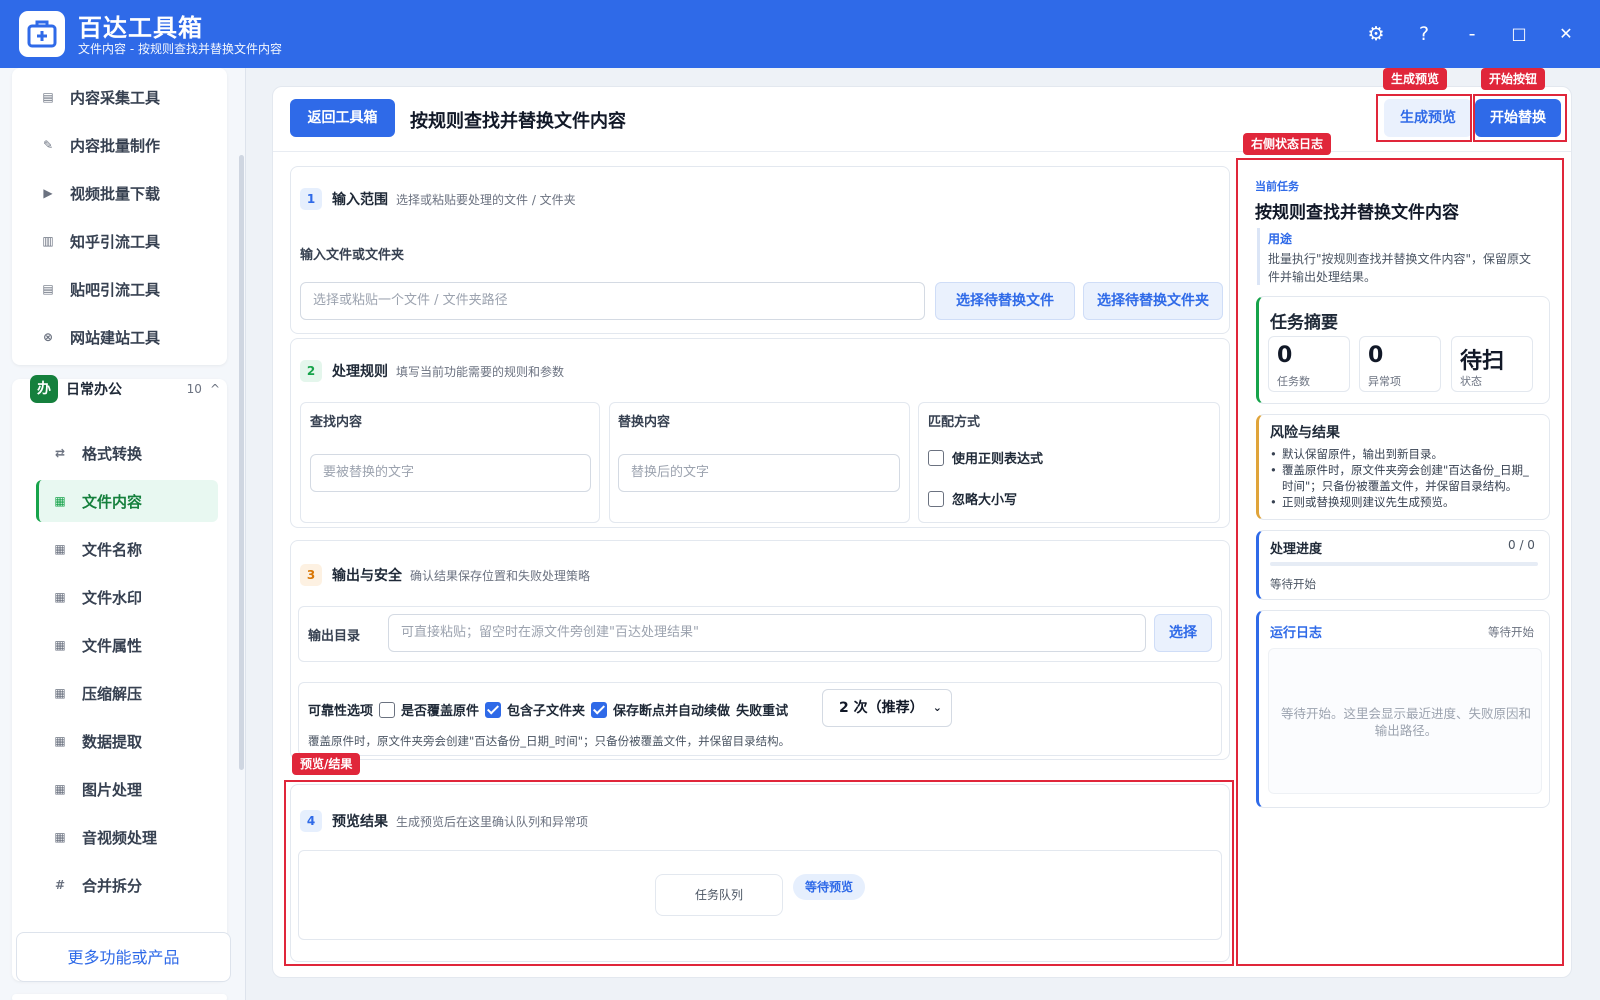 Image resolution: width=1600 pixels, height=1000 pixels. What do you see at coordinates (922, 151) in the screenshot?
I see `header-divider` at bounding box center [922, 151].